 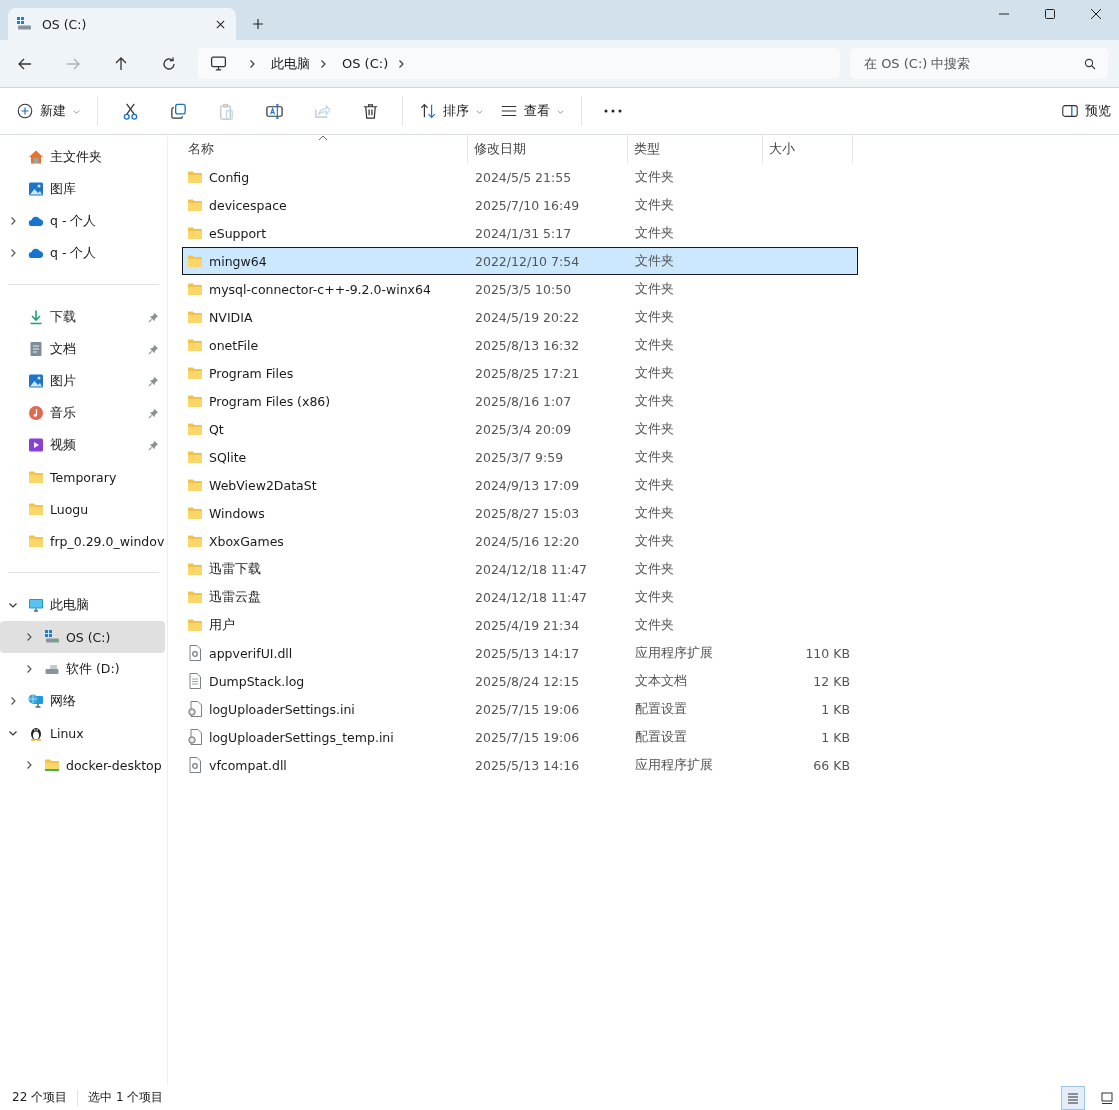 What do you see at coordinates (520, 205) in the screenshot?
I see `file-row: devicespace 2025/7/10 16:49 文件夹` at bounding box center [520, 205].